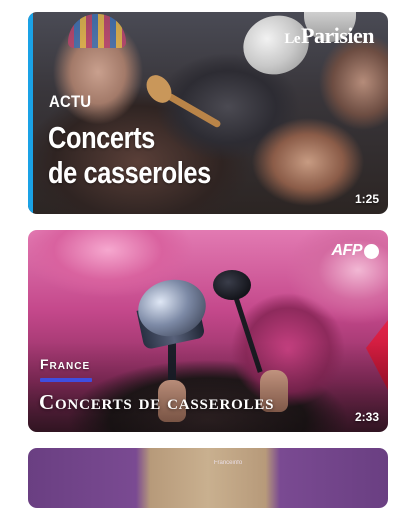  I want to click on card-kicker: France, so click(65, 364).